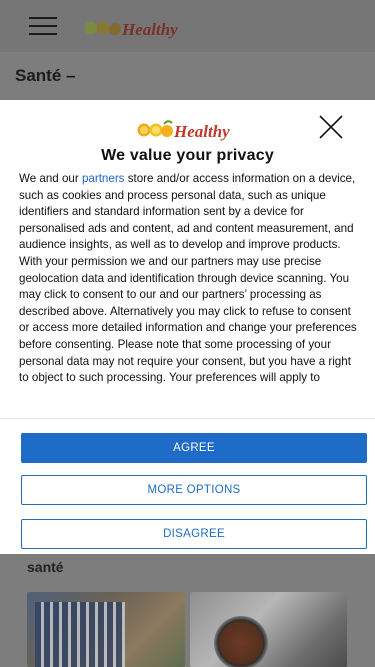 This screenshot has height=667, width=375. I want to click on page-title: Santé –, so click(45, 75).